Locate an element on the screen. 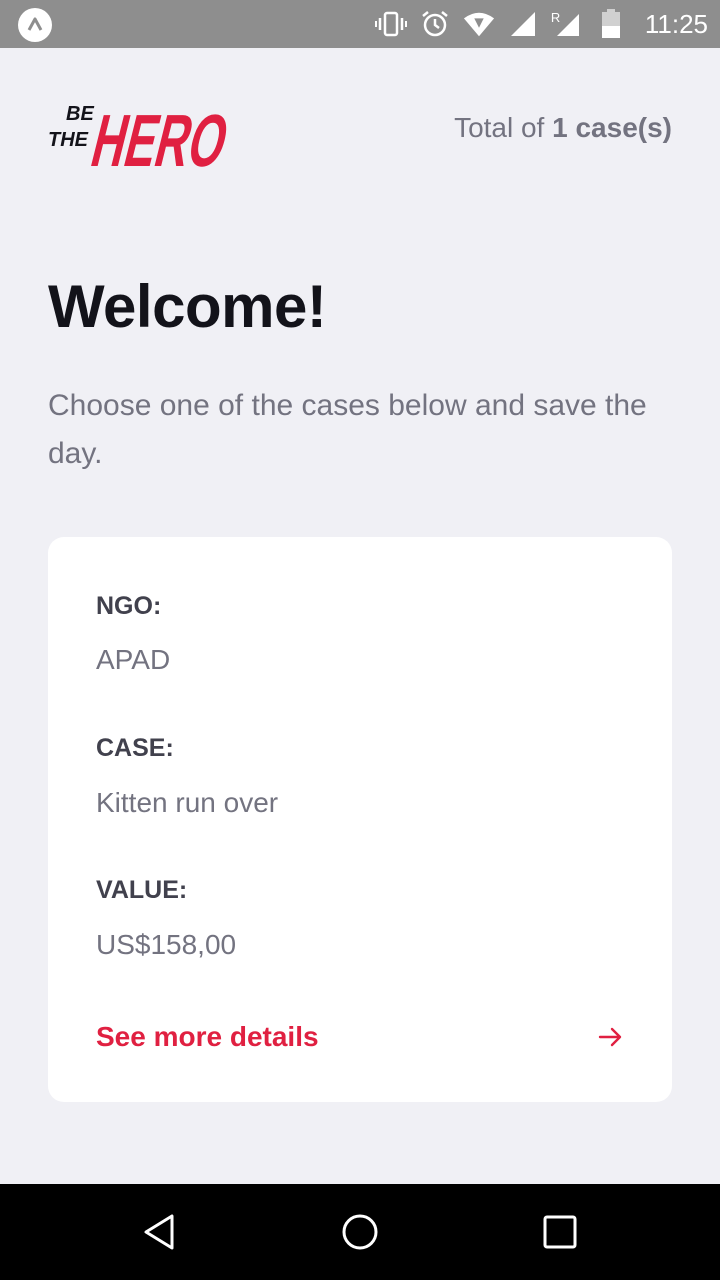  recents-button is located at coordinates (560, 1232).